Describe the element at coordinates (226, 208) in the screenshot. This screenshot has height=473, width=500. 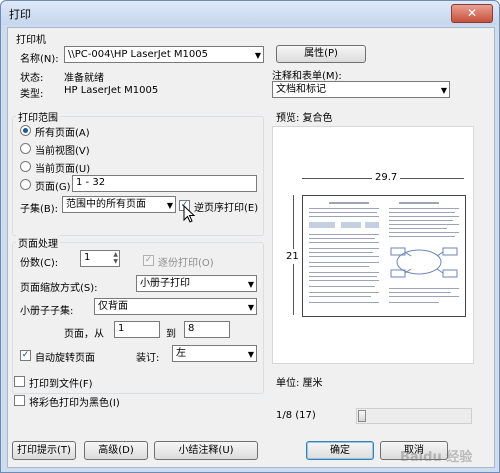
I see `reverse-pages-label: 逆页序打印(E)` at that location.